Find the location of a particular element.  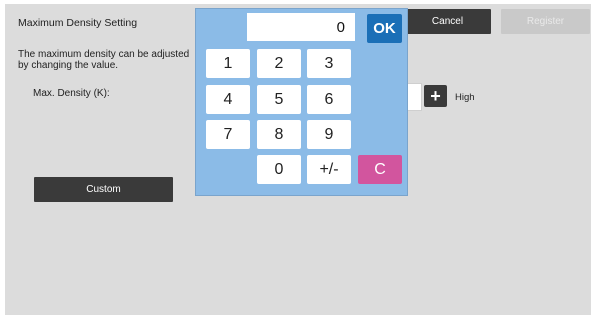

max-density-label: Max. Density (K): is located at coordinates (71, 93).